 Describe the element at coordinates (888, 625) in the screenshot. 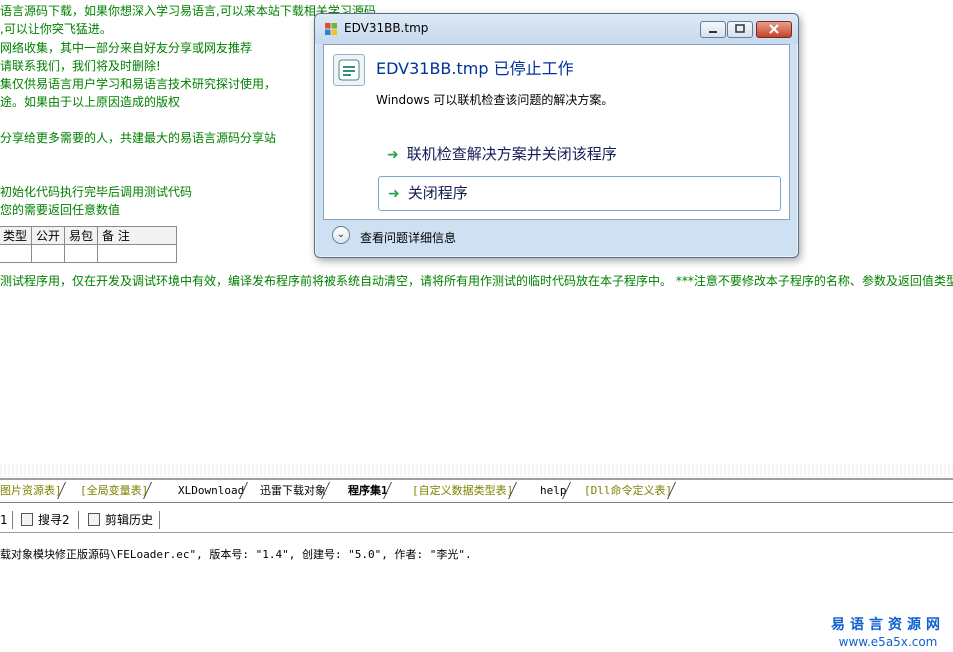

I see `watermark-cn: 易语言资源网` at that location.